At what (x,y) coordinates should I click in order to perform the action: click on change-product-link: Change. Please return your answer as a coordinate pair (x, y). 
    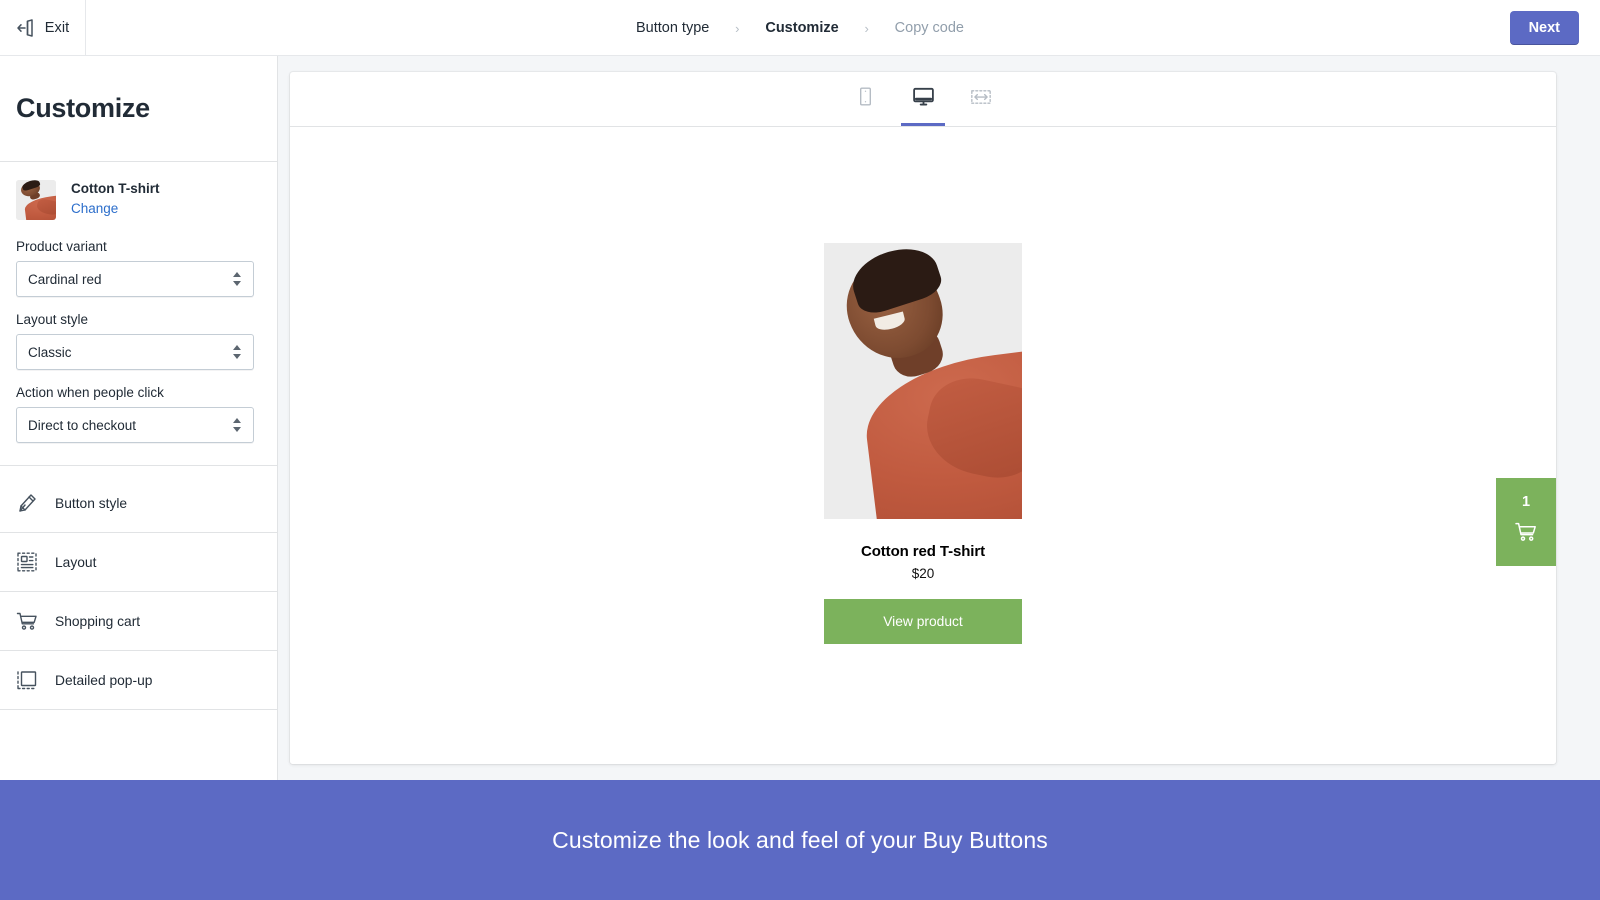
    Looking at the image, I should click on (94, 208).